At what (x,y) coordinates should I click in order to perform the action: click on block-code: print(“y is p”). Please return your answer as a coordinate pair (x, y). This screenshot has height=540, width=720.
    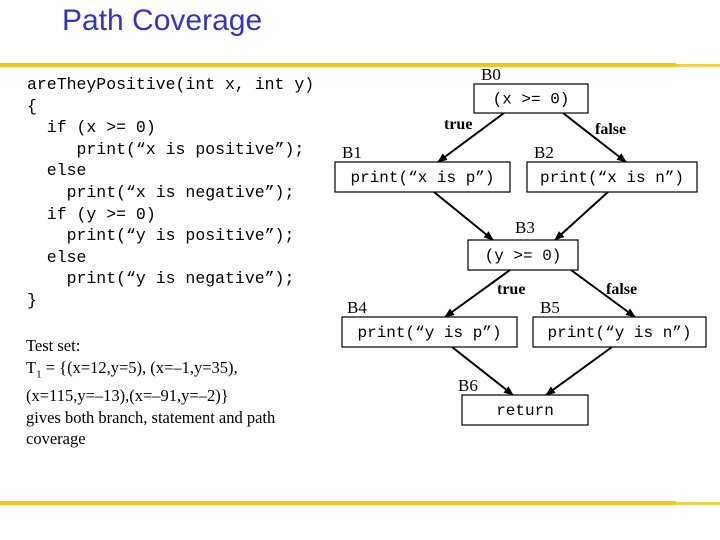
    Looking at the image, I should click on (429, 333).